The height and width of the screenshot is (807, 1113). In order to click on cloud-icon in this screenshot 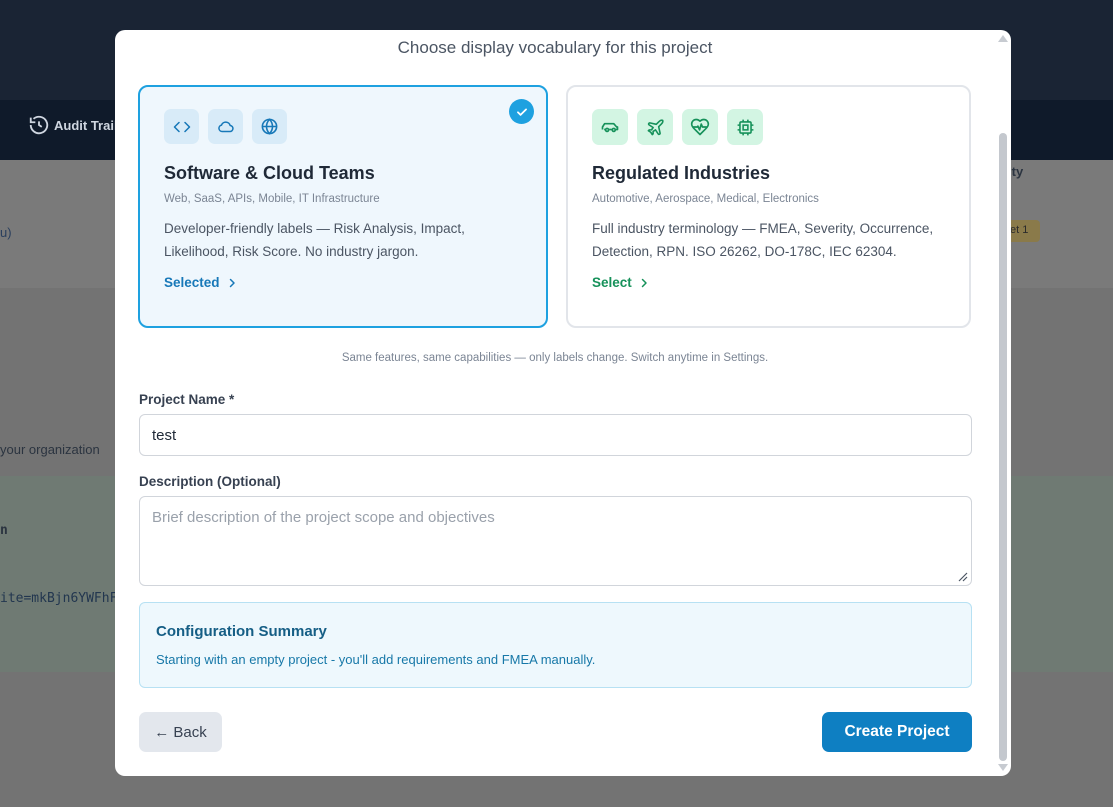, I will do `click(225, 126)`.